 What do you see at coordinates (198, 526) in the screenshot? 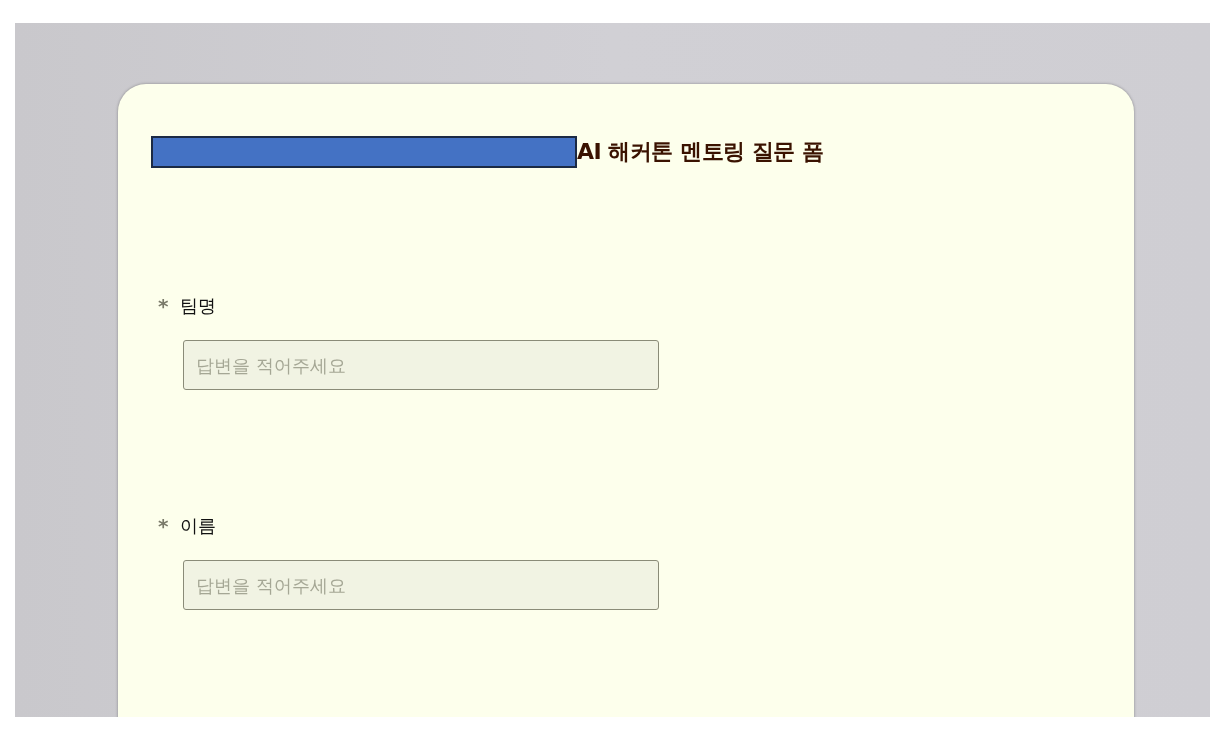
I see `question-label: 이름` at bounding box center [198, 526].